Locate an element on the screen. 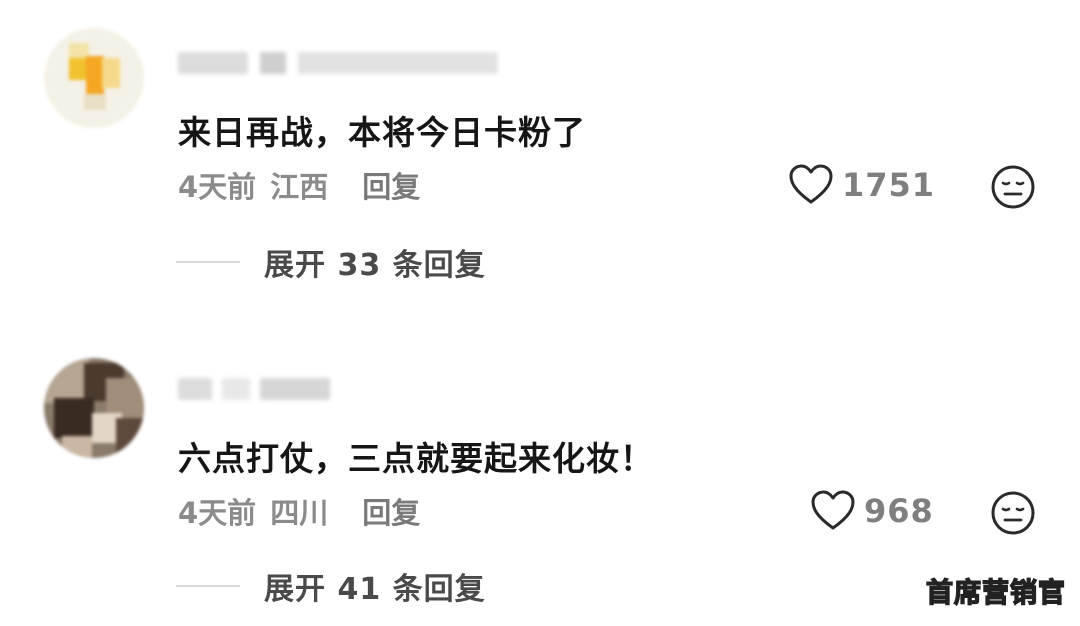 The image size is (1080, 626). watermark: 首席营销官 is located at coordinates (995, 593).